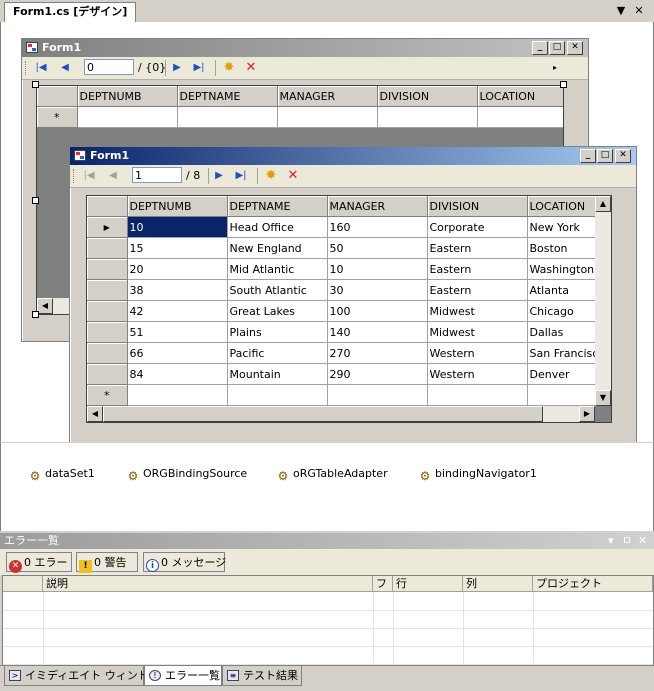 This screenshot has width=654, height=691. I want to click on table-row: ▶ 10 Head Office 160 Corporate New York, so click(349, 227).